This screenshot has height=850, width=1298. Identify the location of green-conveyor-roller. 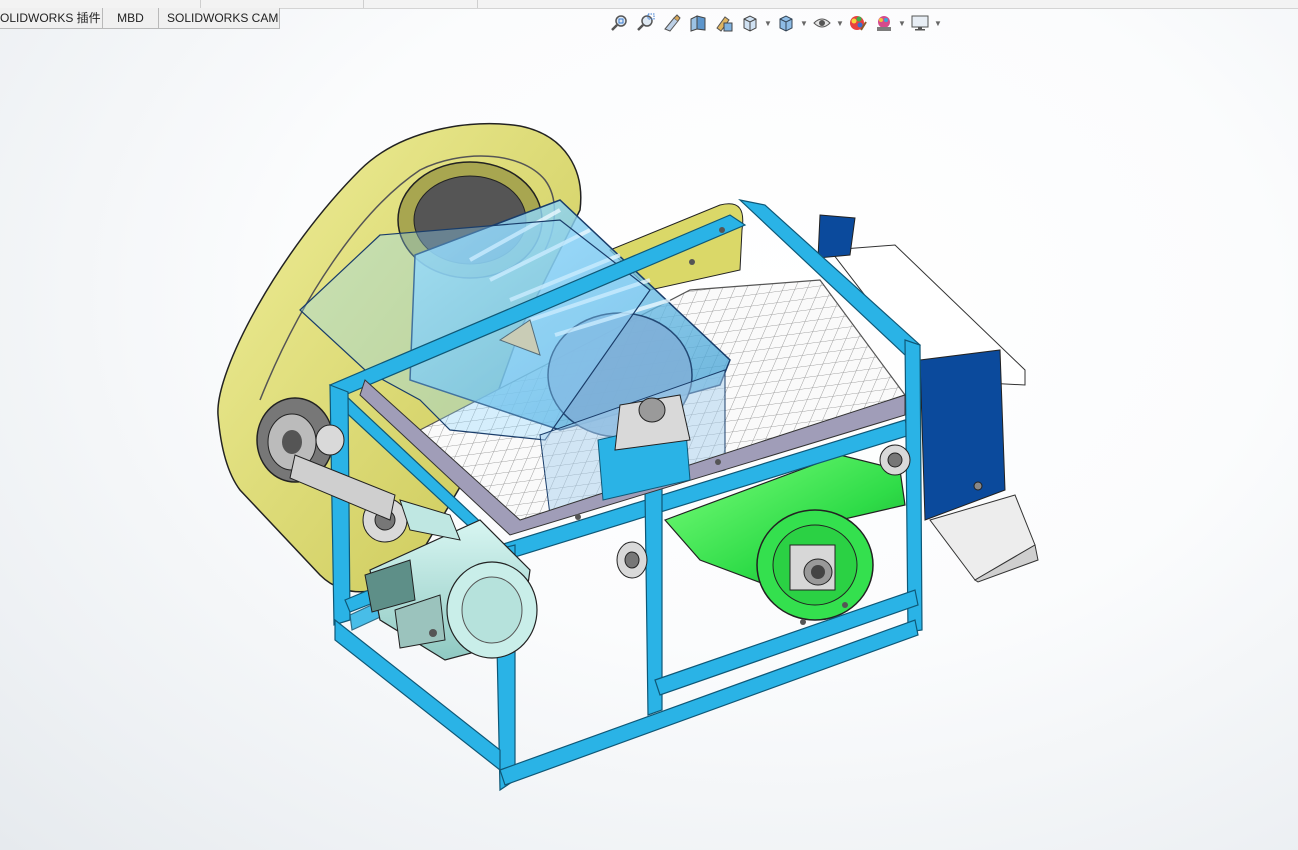
(784, 537).